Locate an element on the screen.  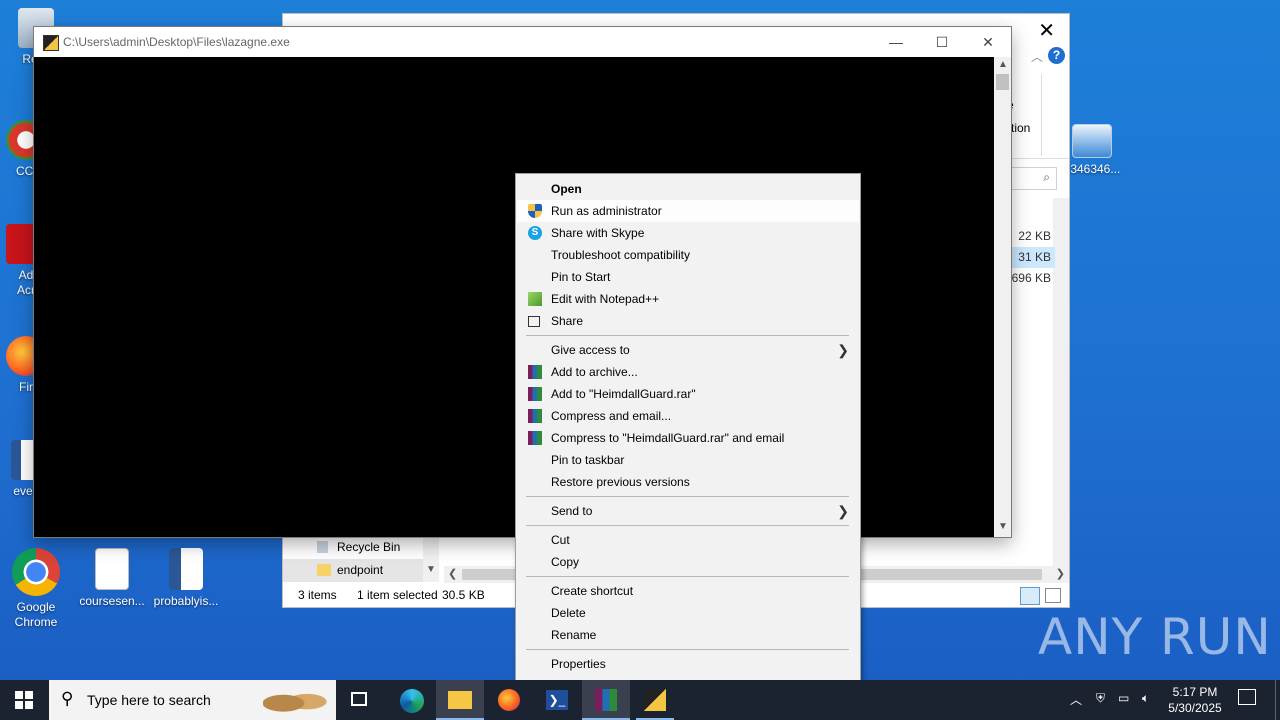
taskbar-app-firefox is located at coordinates (509, 700).